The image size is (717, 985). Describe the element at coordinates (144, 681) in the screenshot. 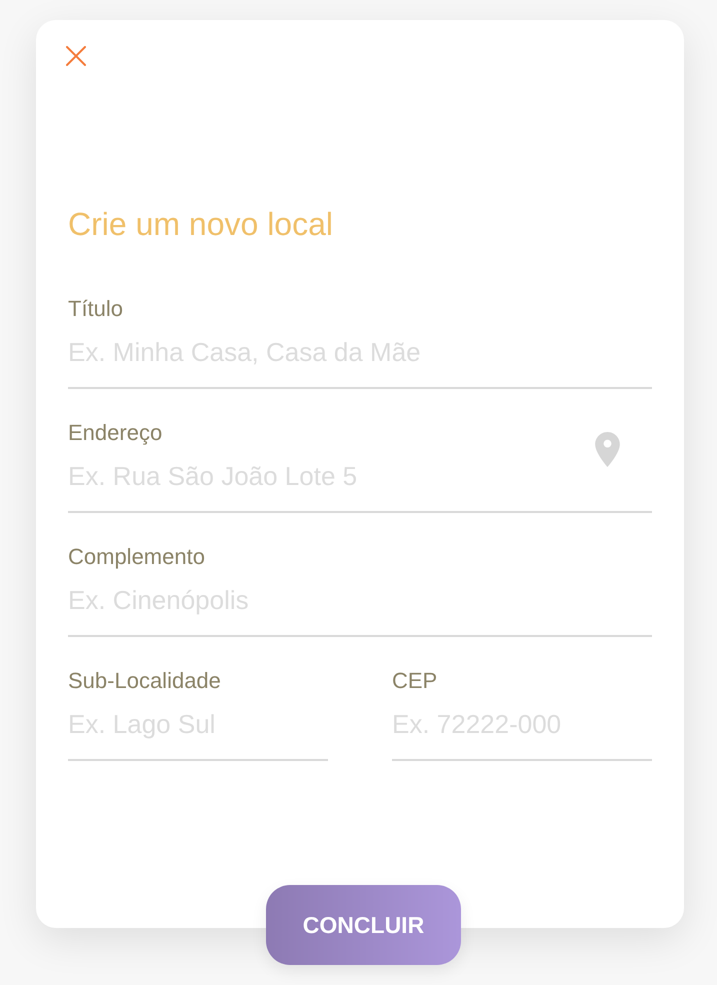

I see `field-label: Sub-Localidade` at that location.